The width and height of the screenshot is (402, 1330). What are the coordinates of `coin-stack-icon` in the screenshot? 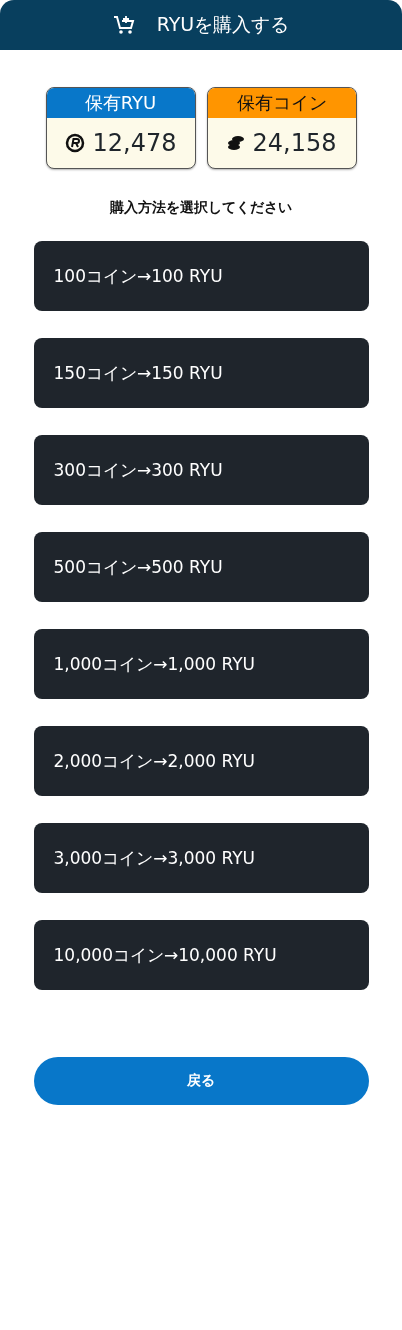 It's located at (235, 143).